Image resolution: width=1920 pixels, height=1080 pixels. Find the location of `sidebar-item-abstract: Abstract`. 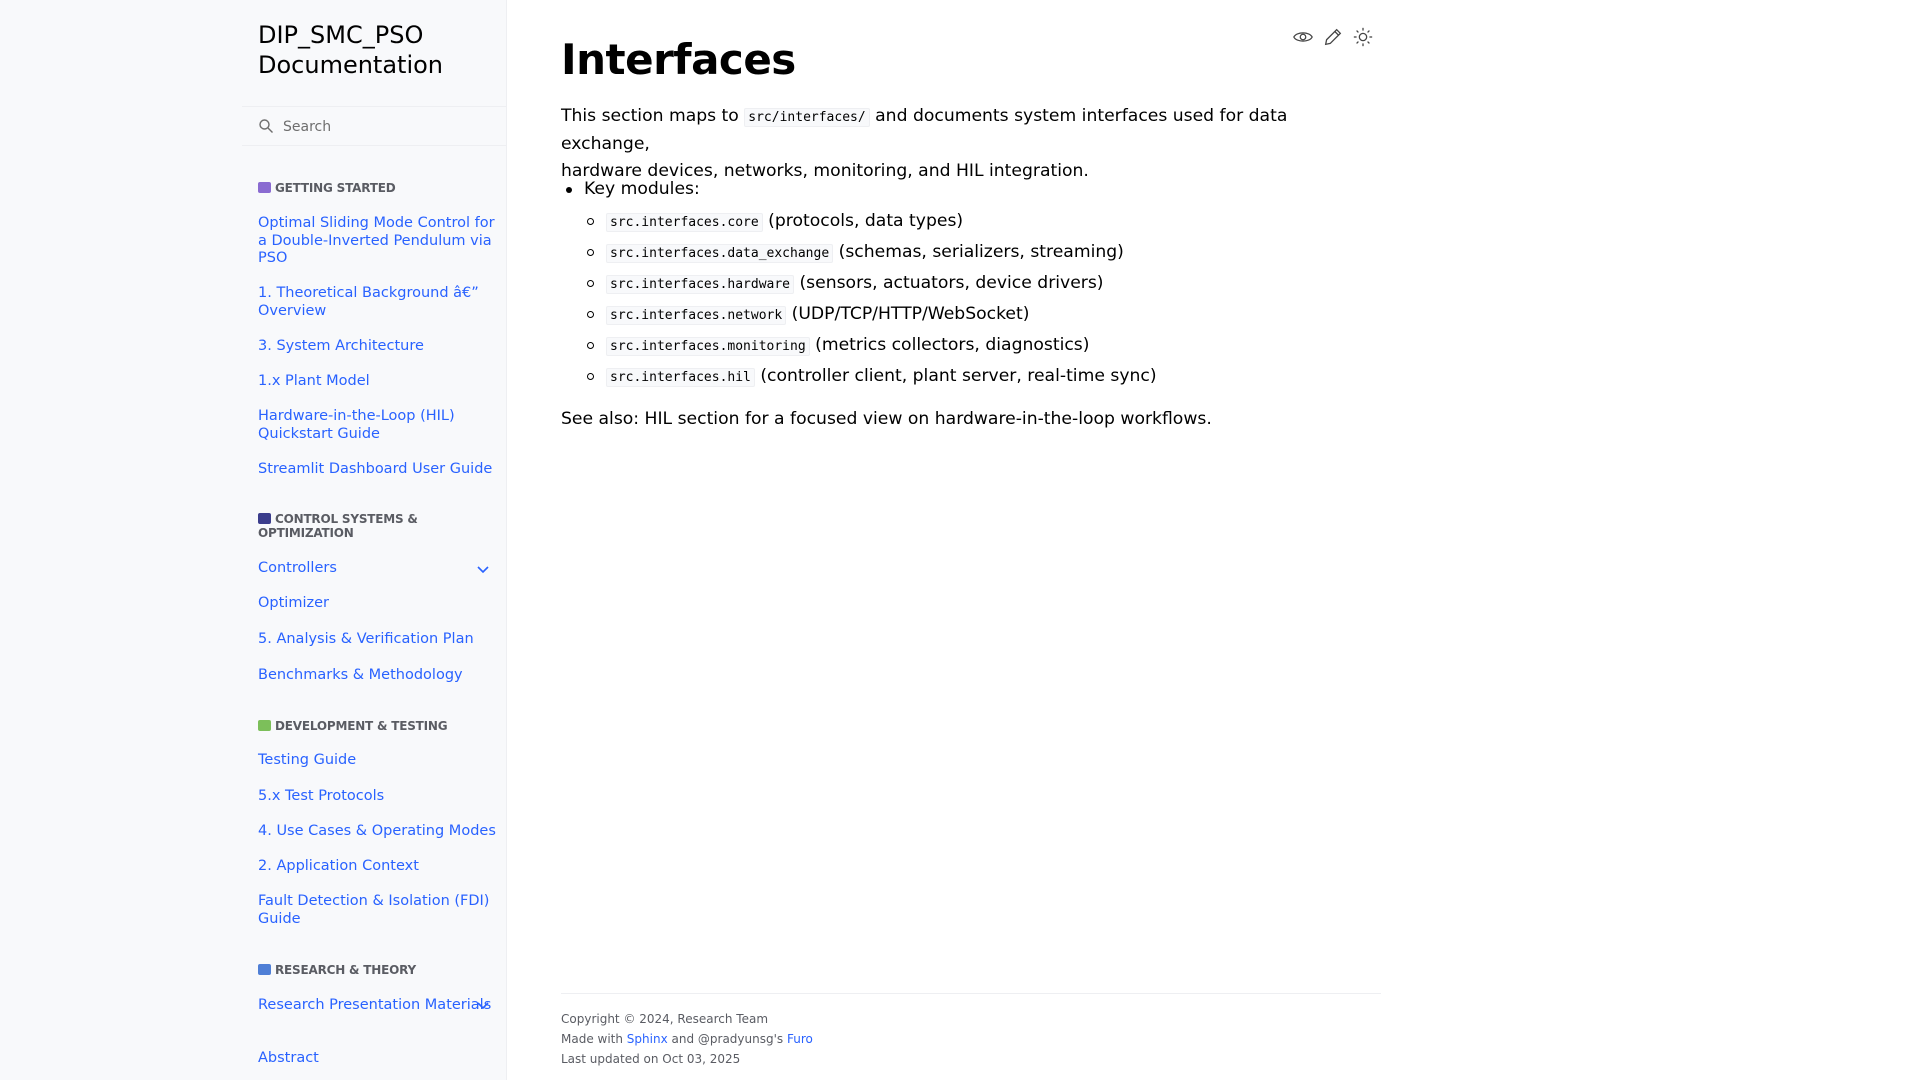

sidebar-item-abstract: Abstract is located at coordinates (378, 1059).